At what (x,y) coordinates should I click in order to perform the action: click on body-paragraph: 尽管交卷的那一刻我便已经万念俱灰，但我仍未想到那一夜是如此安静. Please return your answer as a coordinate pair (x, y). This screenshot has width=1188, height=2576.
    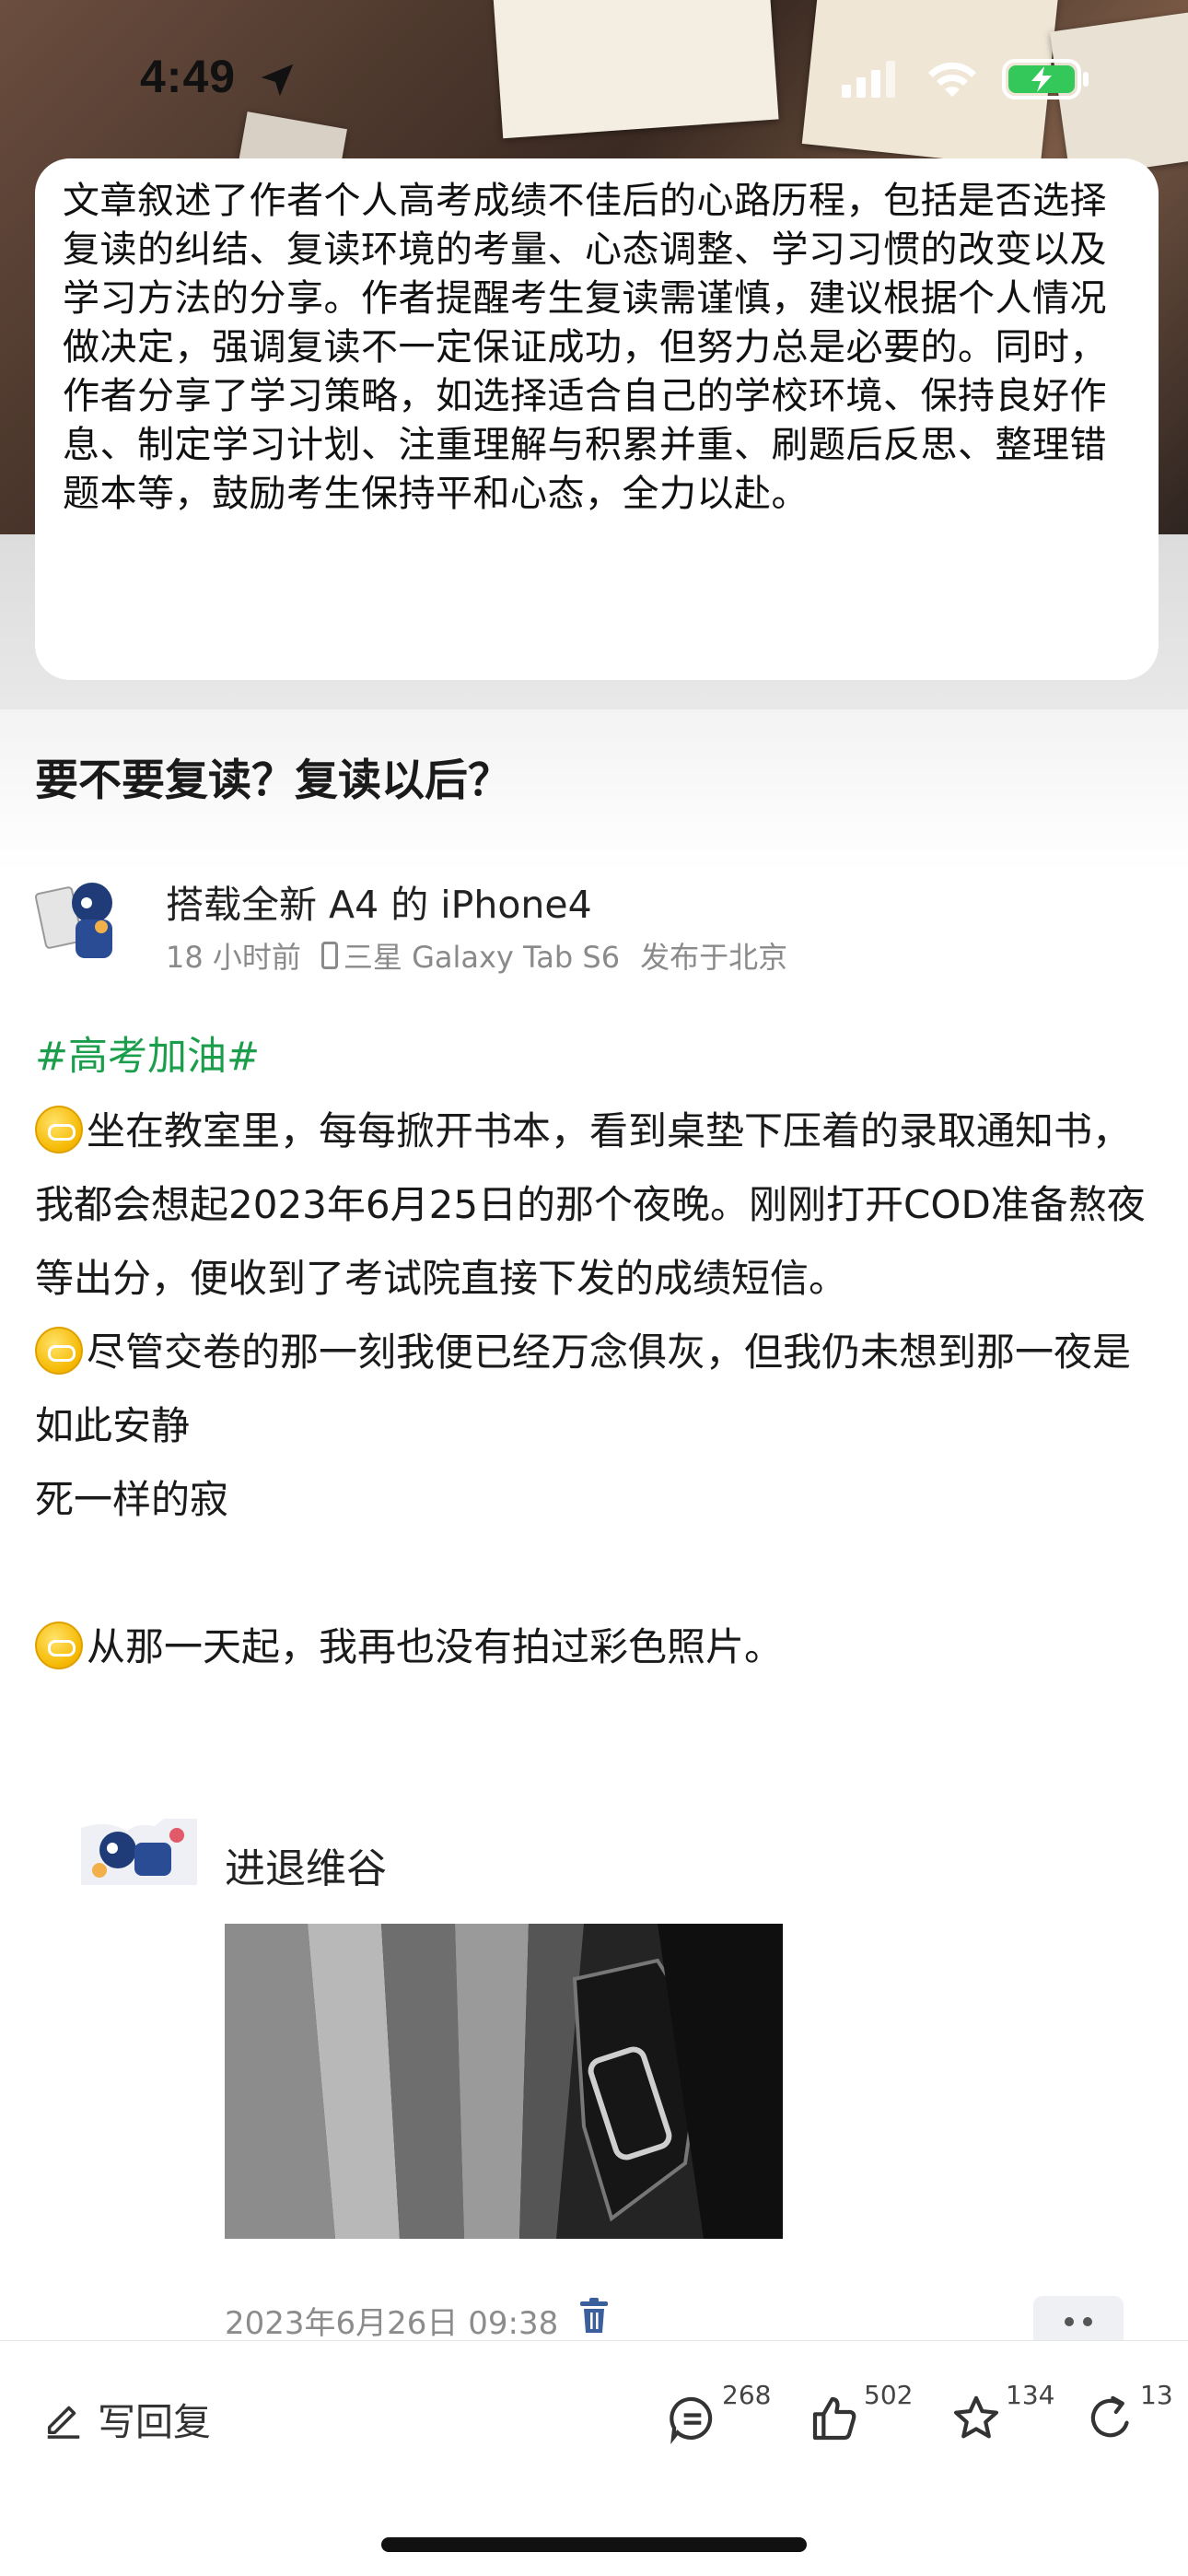
    Looking at the image, I should click on (597, 1389).